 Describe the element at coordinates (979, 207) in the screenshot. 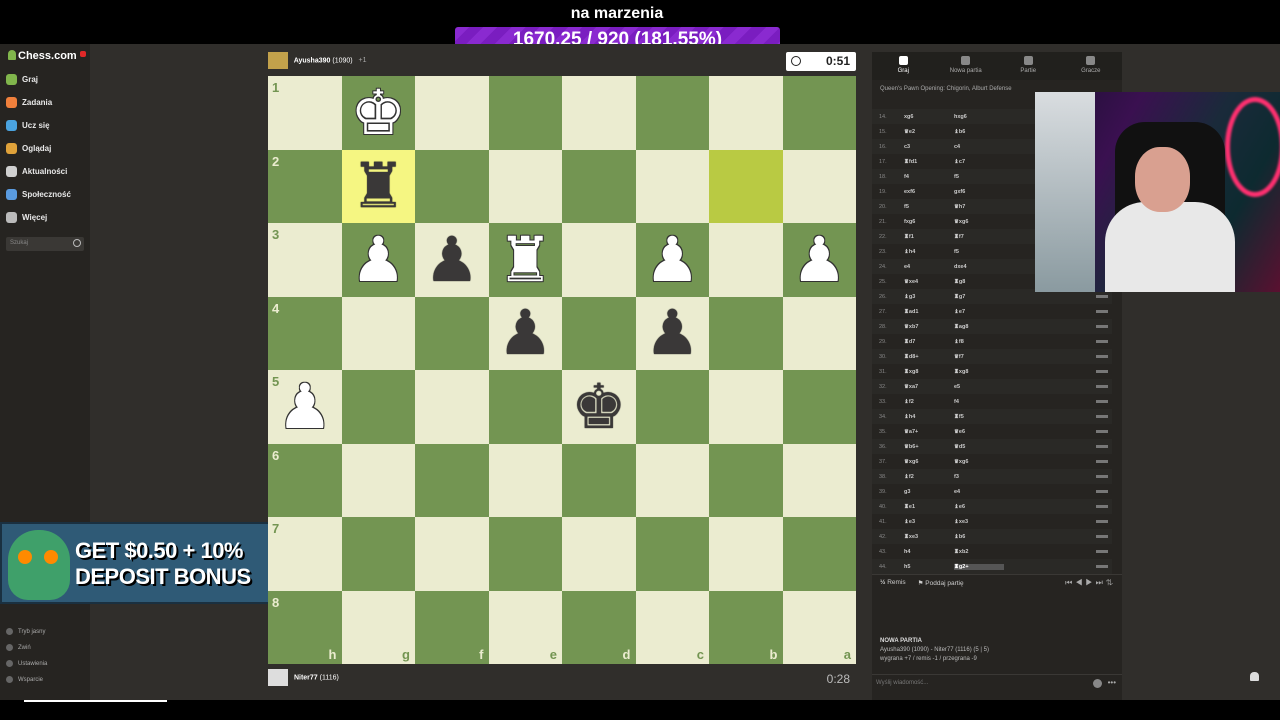

I see `black-move: ♛h7` at that location.